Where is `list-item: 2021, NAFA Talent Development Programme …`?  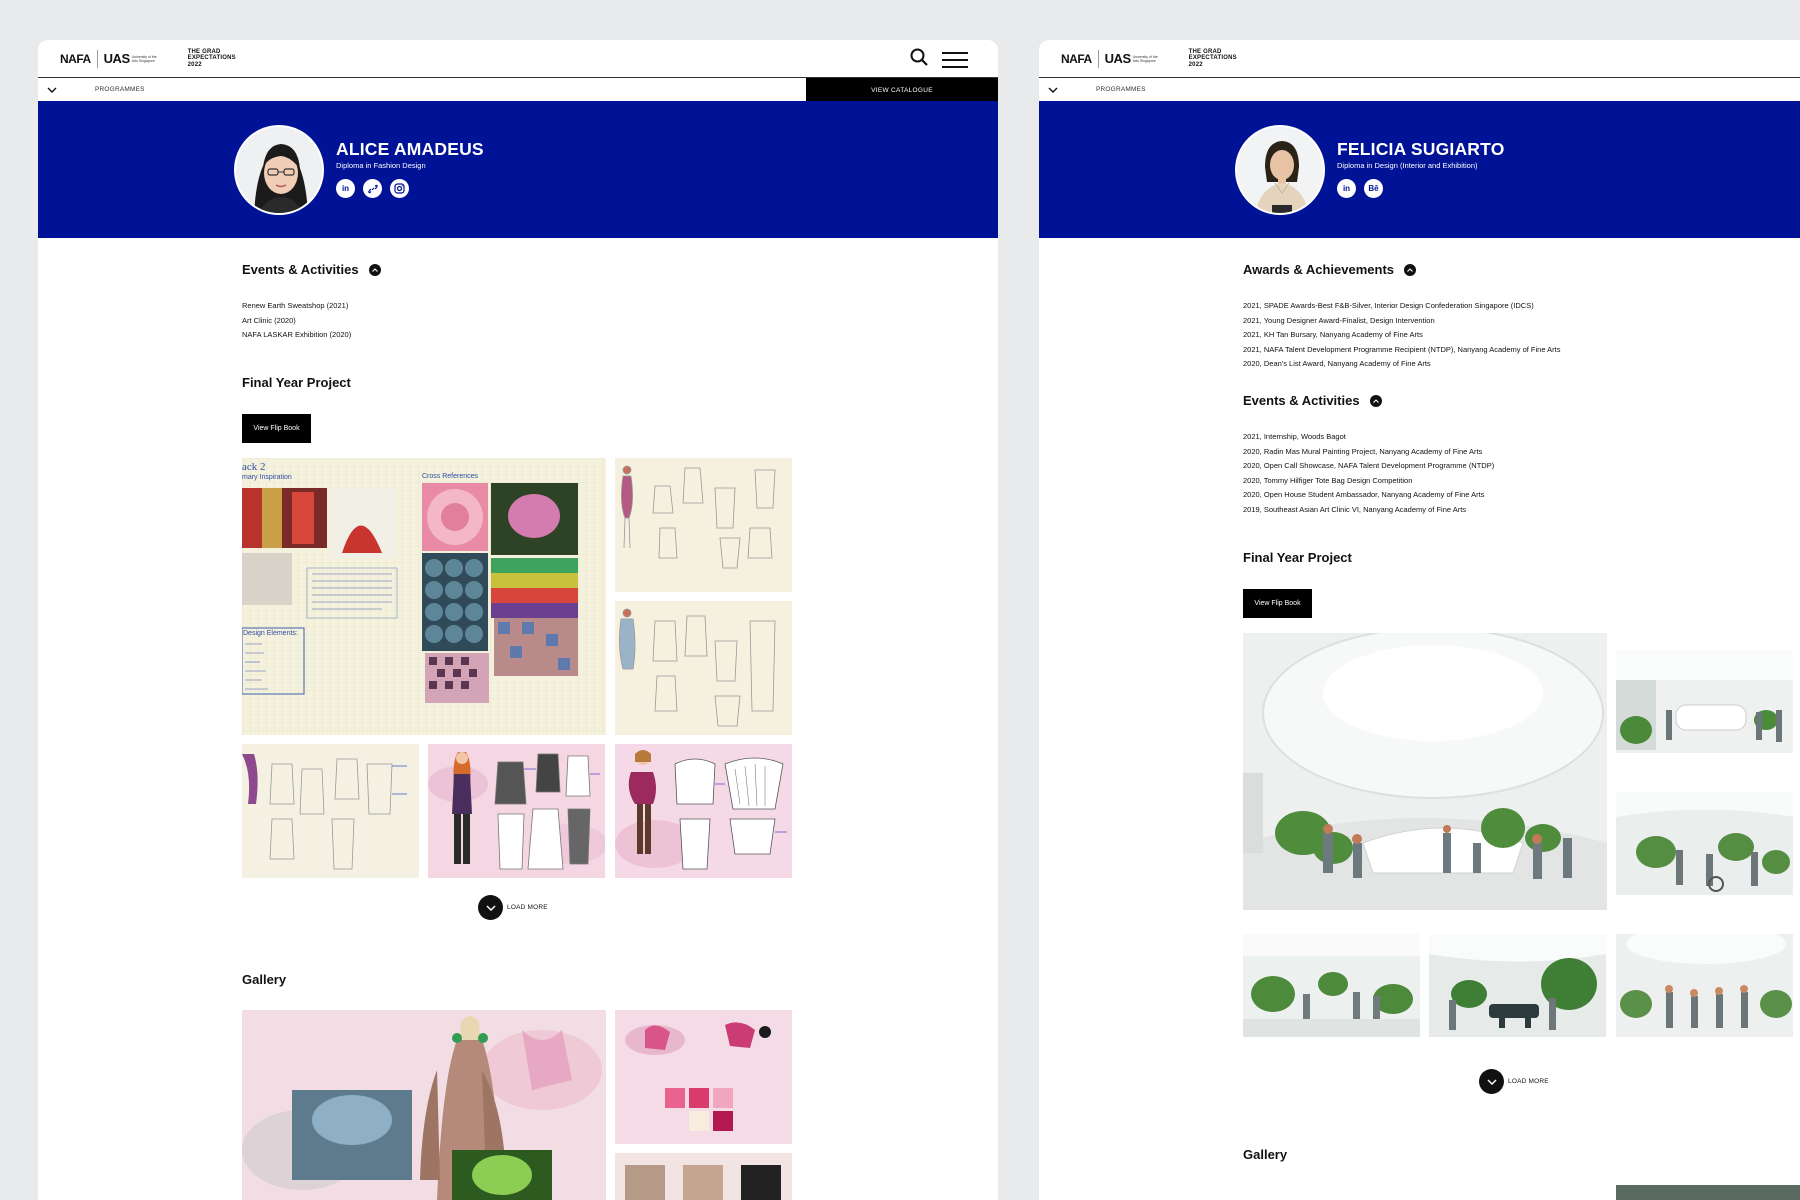 list-item: 2021, NAFA Talent Development Programme … is located at coordinates (1402, 349).